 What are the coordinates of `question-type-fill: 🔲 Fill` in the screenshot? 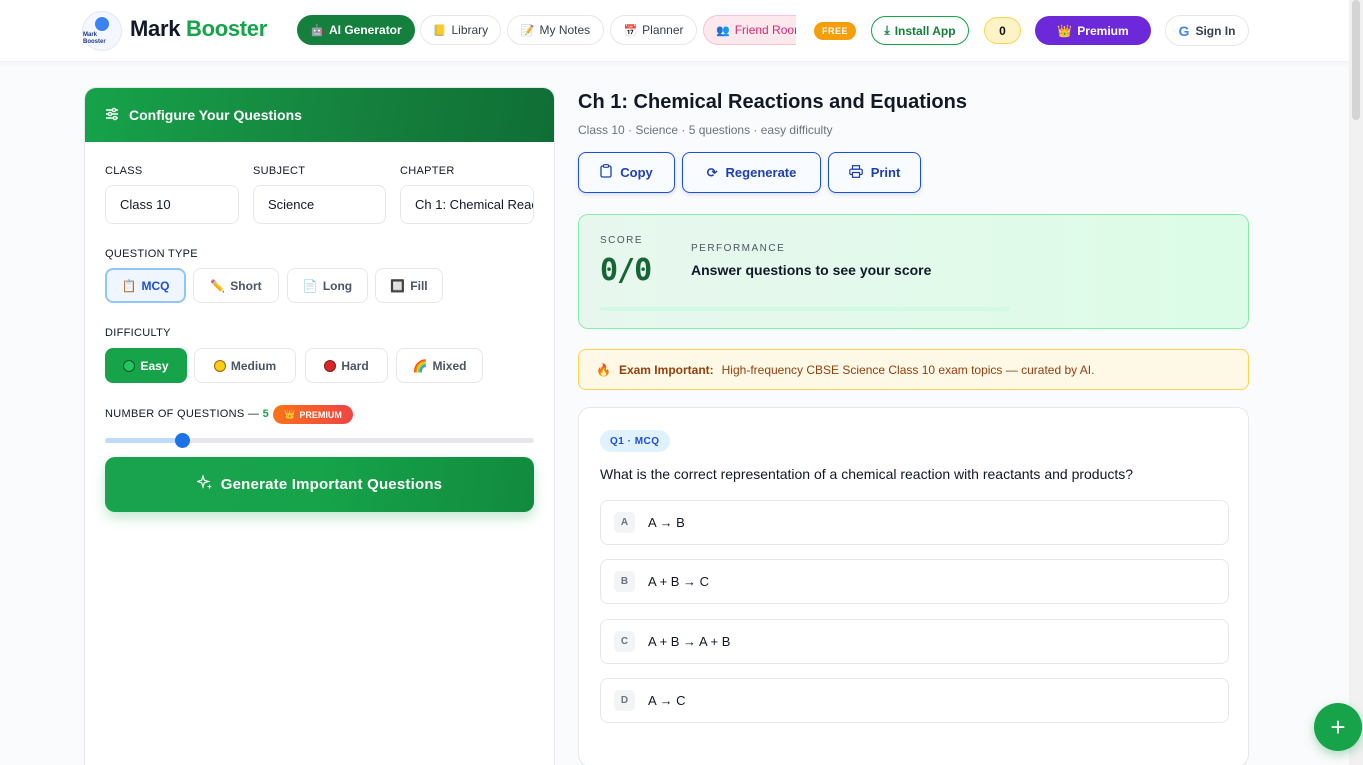 It's located at (409, 285).